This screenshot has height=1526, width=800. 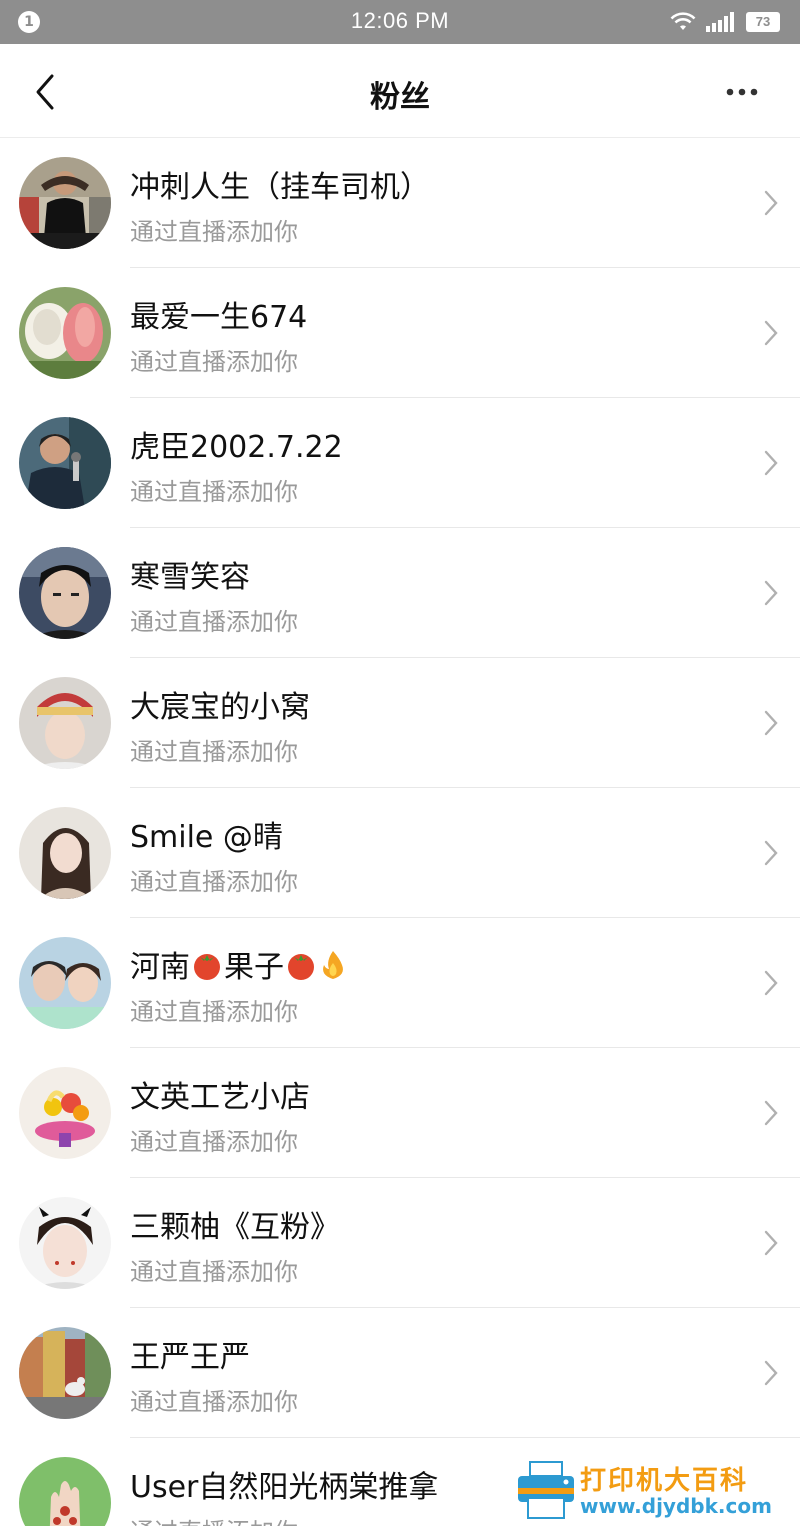 I want to click on fan-name-part: 果子, so click(x=254, y=967).